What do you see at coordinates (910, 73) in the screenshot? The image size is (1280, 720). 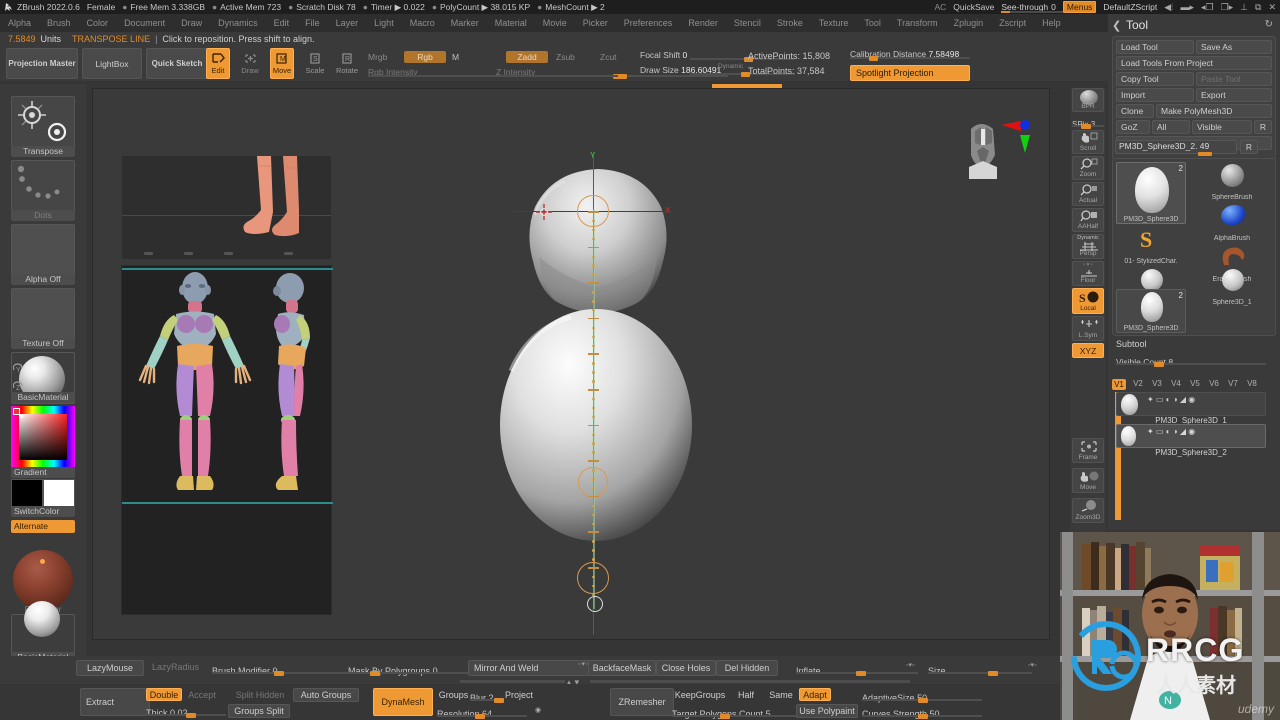 I see `spotlight-projection-button: Spotlight Projection` at bounding box center [910, 73].